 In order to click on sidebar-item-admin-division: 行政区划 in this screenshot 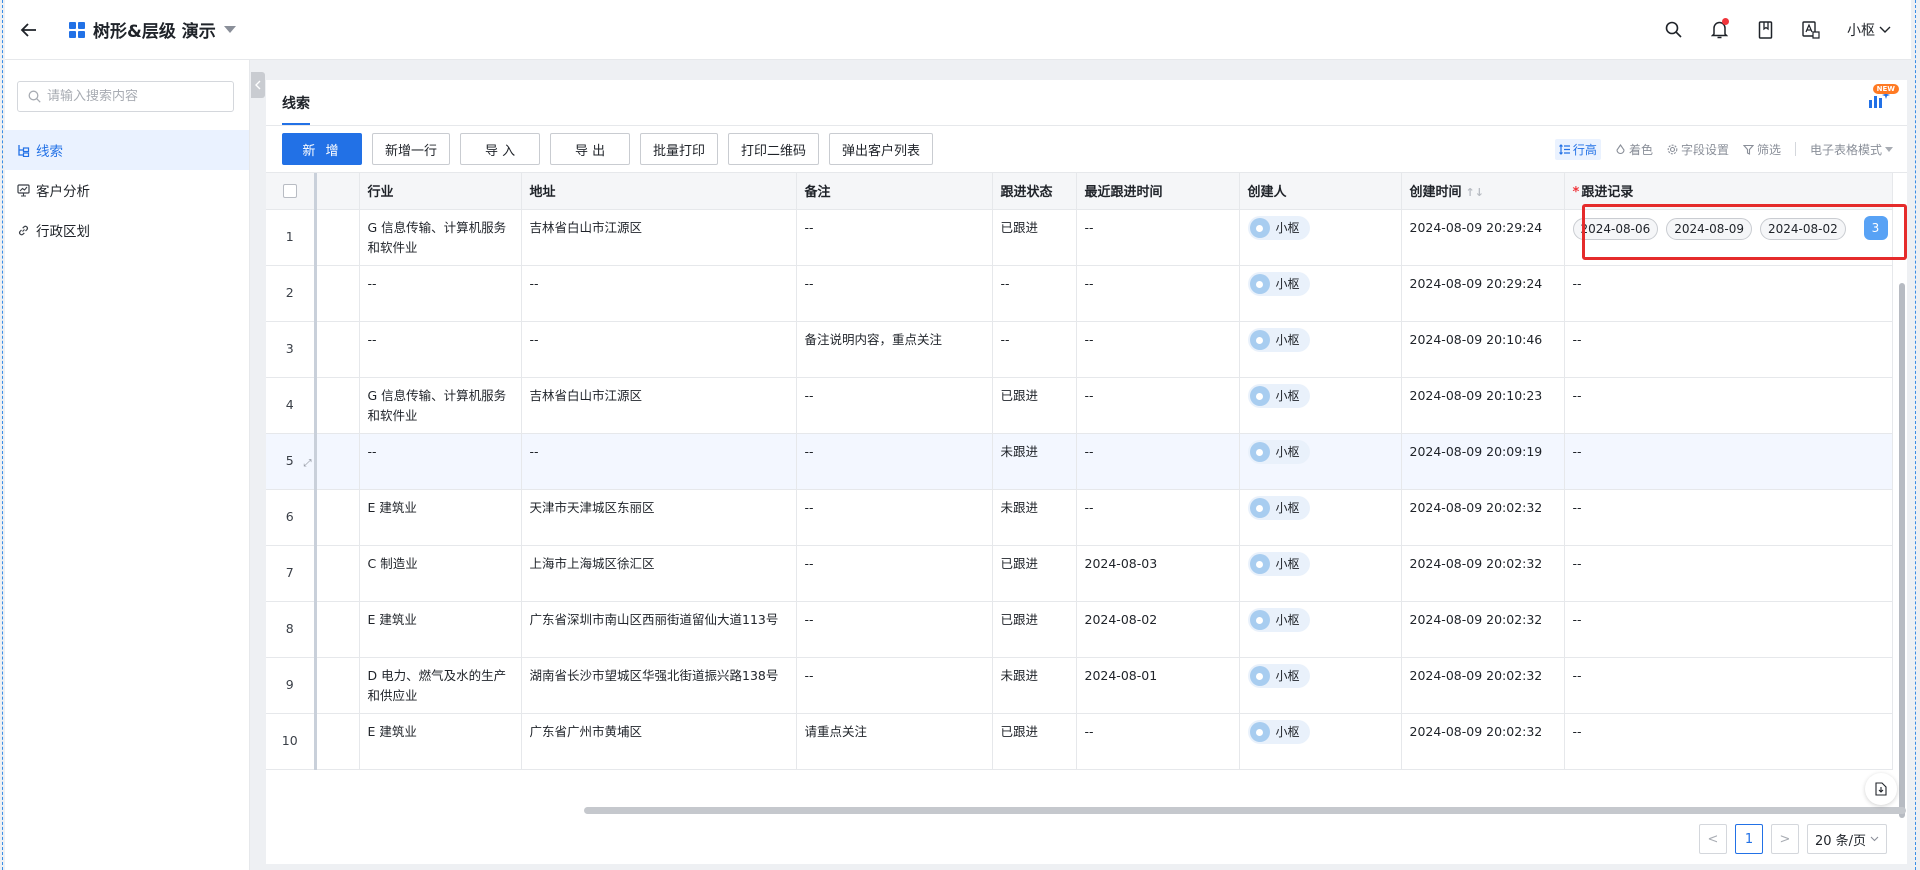, I will do `click(127, 230)`.